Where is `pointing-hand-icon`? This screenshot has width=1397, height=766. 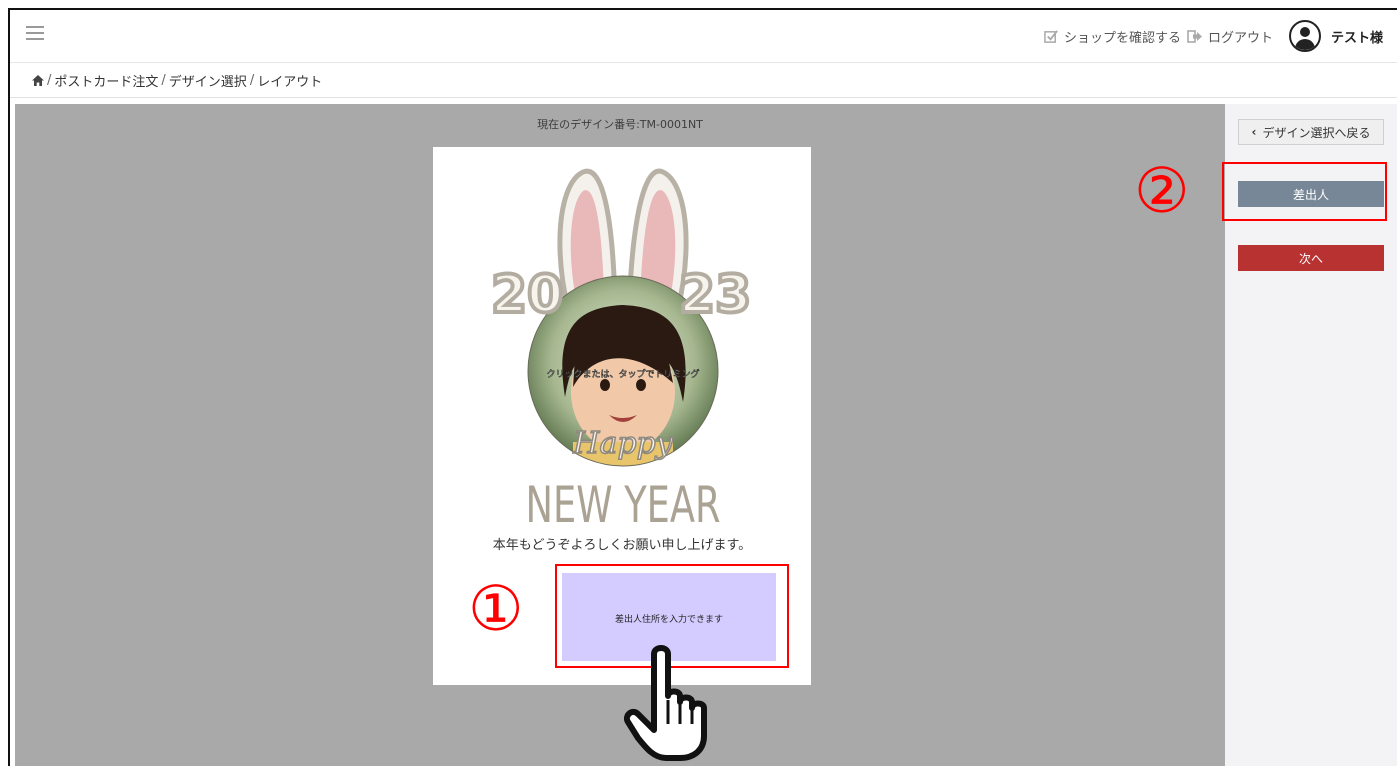 pointing-hand-icon is located at coordinates (665, 703).